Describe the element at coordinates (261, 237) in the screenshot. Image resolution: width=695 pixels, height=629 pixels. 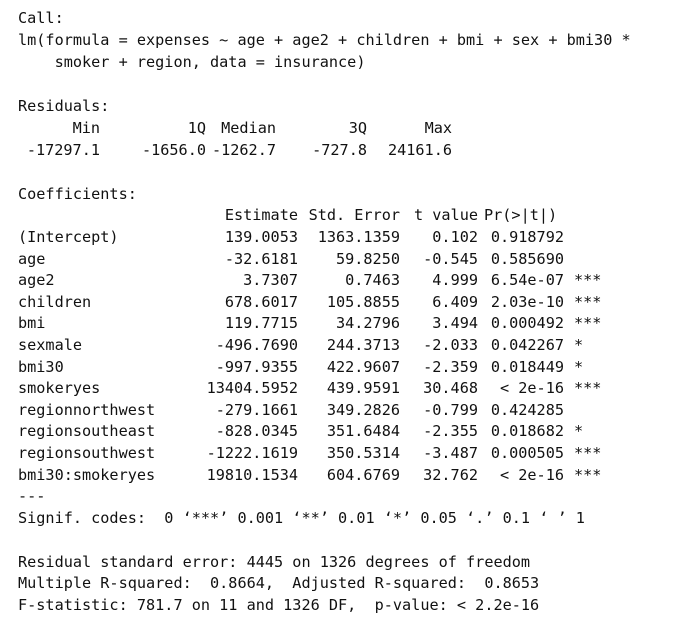
I see `coef-estimate: 139.0053` at that location.